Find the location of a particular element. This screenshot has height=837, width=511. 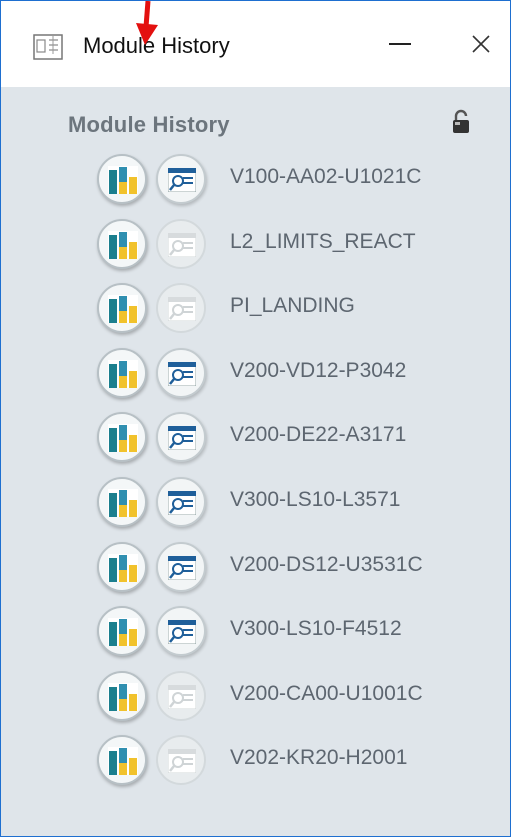

module-row: V200-VD12-P3042 is located at coordinates (255, 377).